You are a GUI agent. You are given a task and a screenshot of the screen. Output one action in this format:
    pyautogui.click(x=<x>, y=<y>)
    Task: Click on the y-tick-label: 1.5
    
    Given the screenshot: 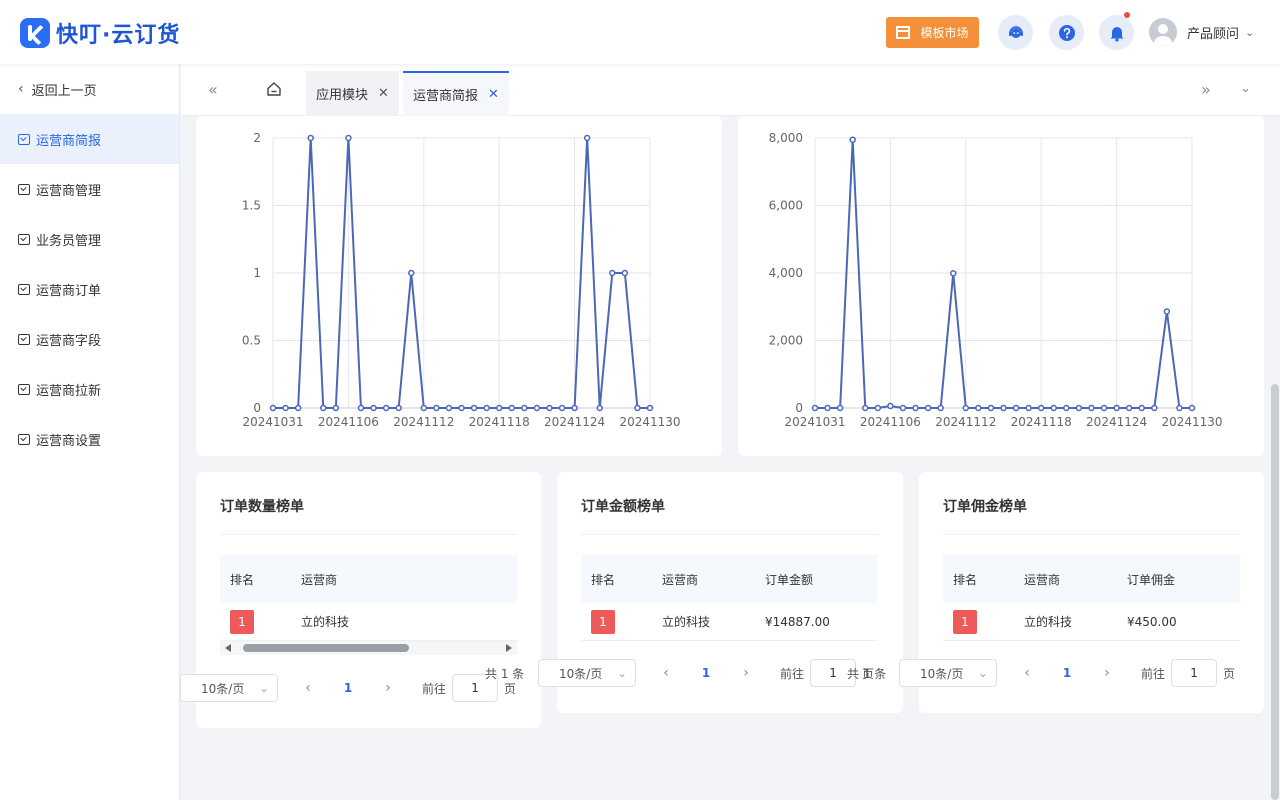 What is the action you would take?
    pyautogui.click(x=251, y=206)
    